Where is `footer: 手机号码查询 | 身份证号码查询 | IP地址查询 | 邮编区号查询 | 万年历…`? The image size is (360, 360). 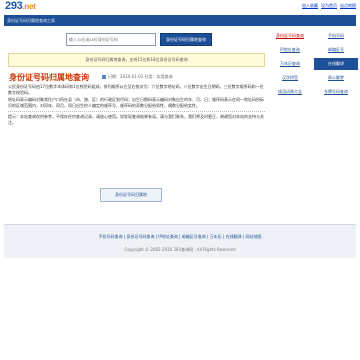
footer: 手机号码查询 | 身份证号码查询 | IP地址查询 | 邮编区号查询 | 万年历… is located at coordinates (180, 241).